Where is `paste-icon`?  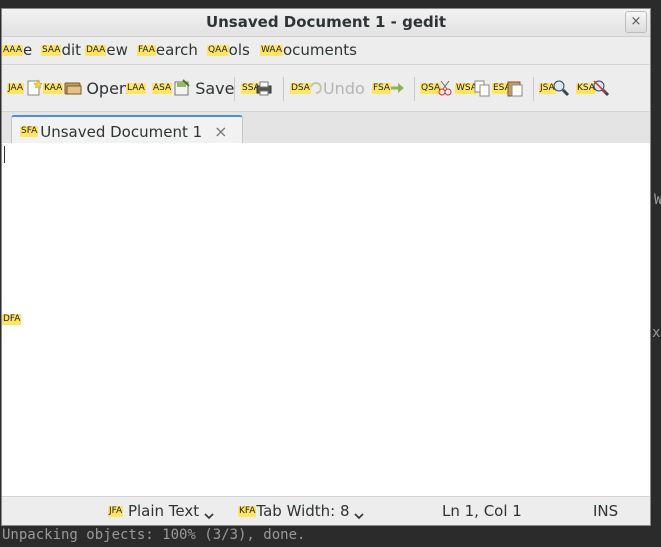
paste-icon is located at coordinates (515, 88).